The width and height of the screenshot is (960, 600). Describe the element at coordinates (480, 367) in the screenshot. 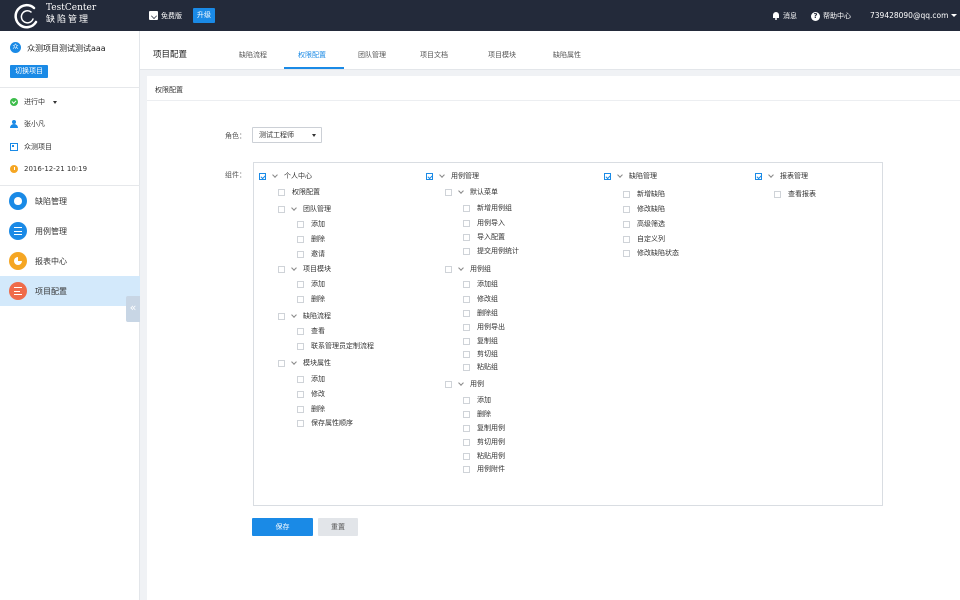

I see `perm-item: 粘贴组` at that location.